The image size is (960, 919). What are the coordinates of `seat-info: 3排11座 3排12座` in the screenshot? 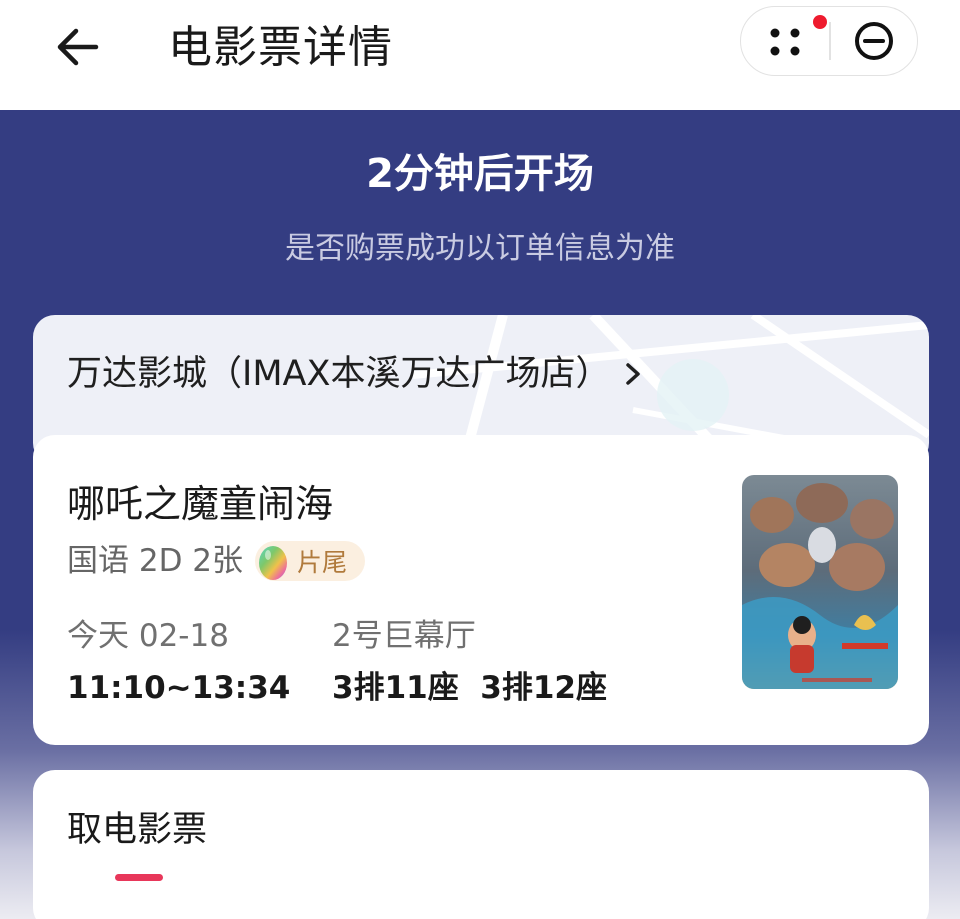 It's located at (470, 688).